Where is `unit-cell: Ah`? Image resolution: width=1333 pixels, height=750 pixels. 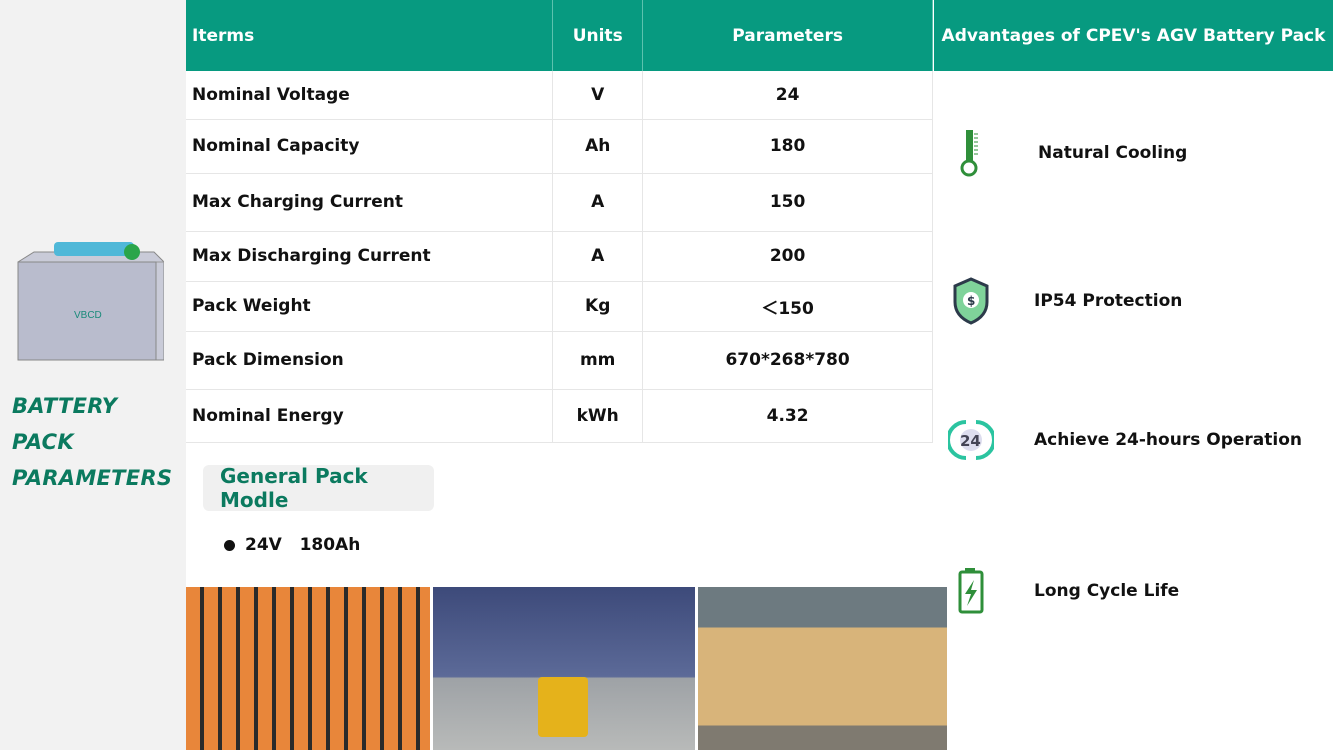
unit-cell: Ah is located at coordinates (598, 146).